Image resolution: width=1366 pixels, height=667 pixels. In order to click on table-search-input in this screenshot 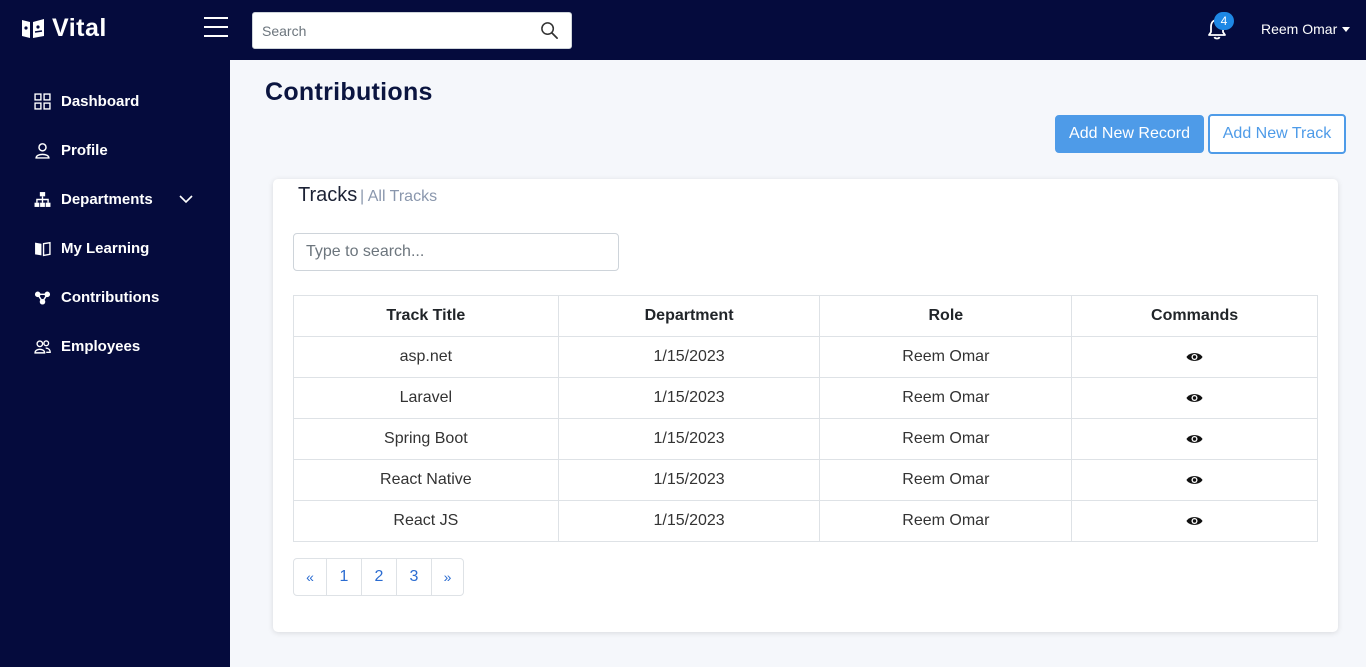, I will do `click(456, 252)`.